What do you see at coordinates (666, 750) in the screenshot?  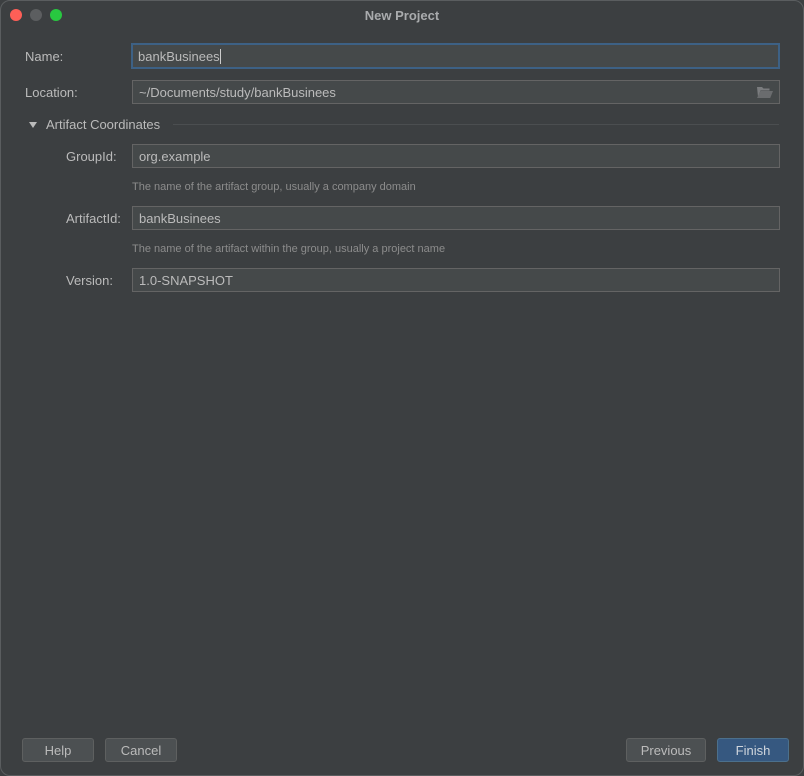 I see `previous-button: Previous` at bounding box center [666, 750].